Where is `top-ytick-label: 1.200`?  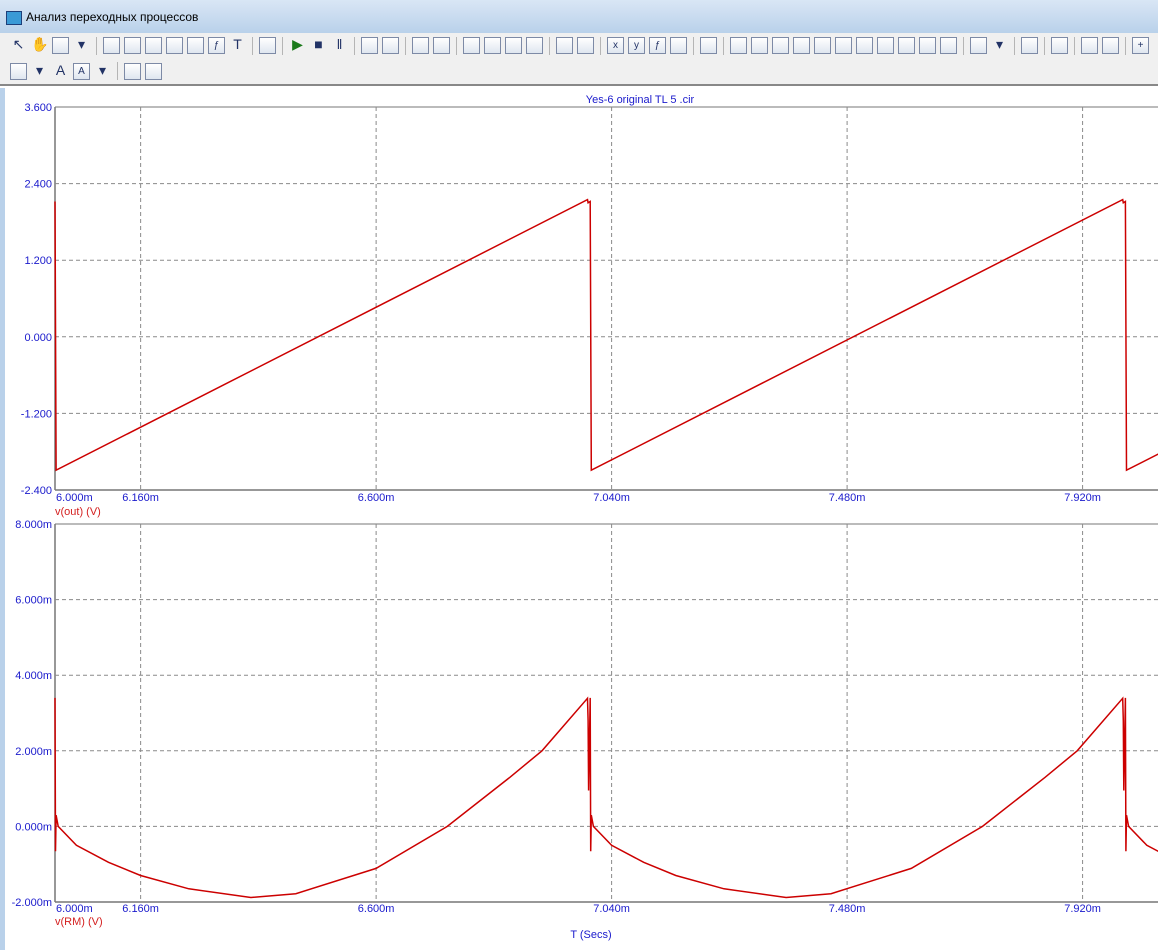
top-ytick-label: 1.200 is located at coordinates (38, 261).